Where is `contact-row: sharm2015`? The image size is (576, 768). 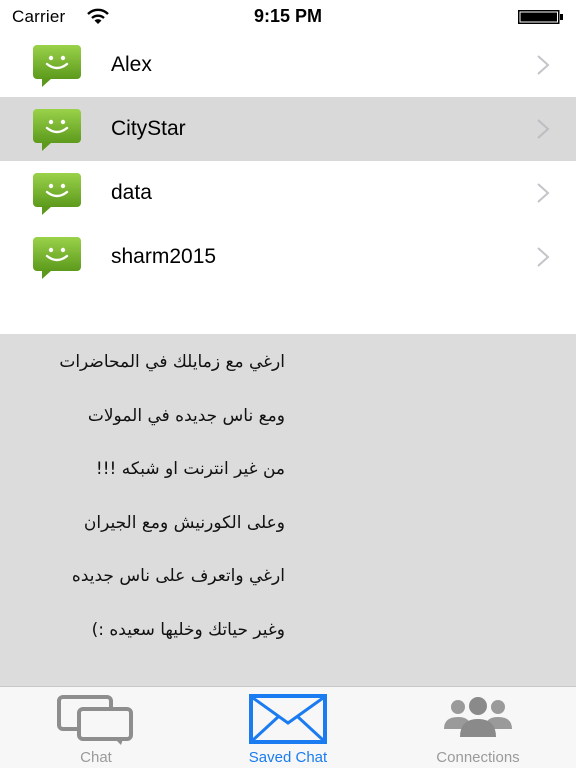
contact-row: sharm2015 is located at coordinates (288, 257).